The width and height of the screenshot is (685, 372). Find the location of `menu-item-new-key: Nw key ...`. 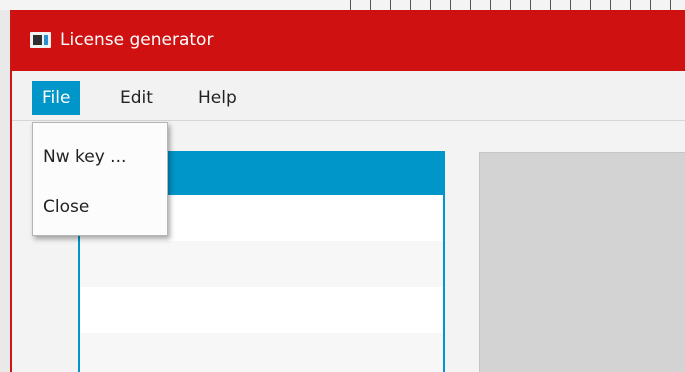

menu-item-new-key: Nw key ... is located at coordinates (100, 157).